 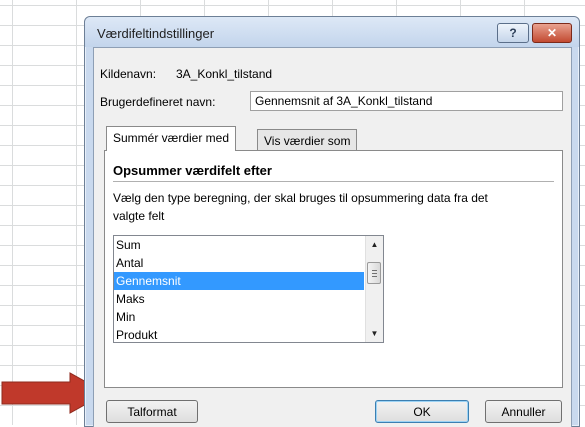 I want to click on section-heading: Opsummer værdifelt efter, so click(x=192, y=170).